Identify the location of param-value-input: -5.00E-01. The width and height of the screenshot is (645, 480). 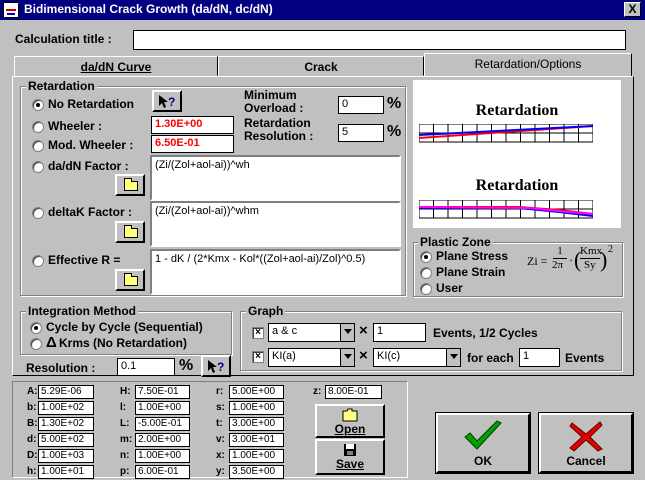
(162, 424).